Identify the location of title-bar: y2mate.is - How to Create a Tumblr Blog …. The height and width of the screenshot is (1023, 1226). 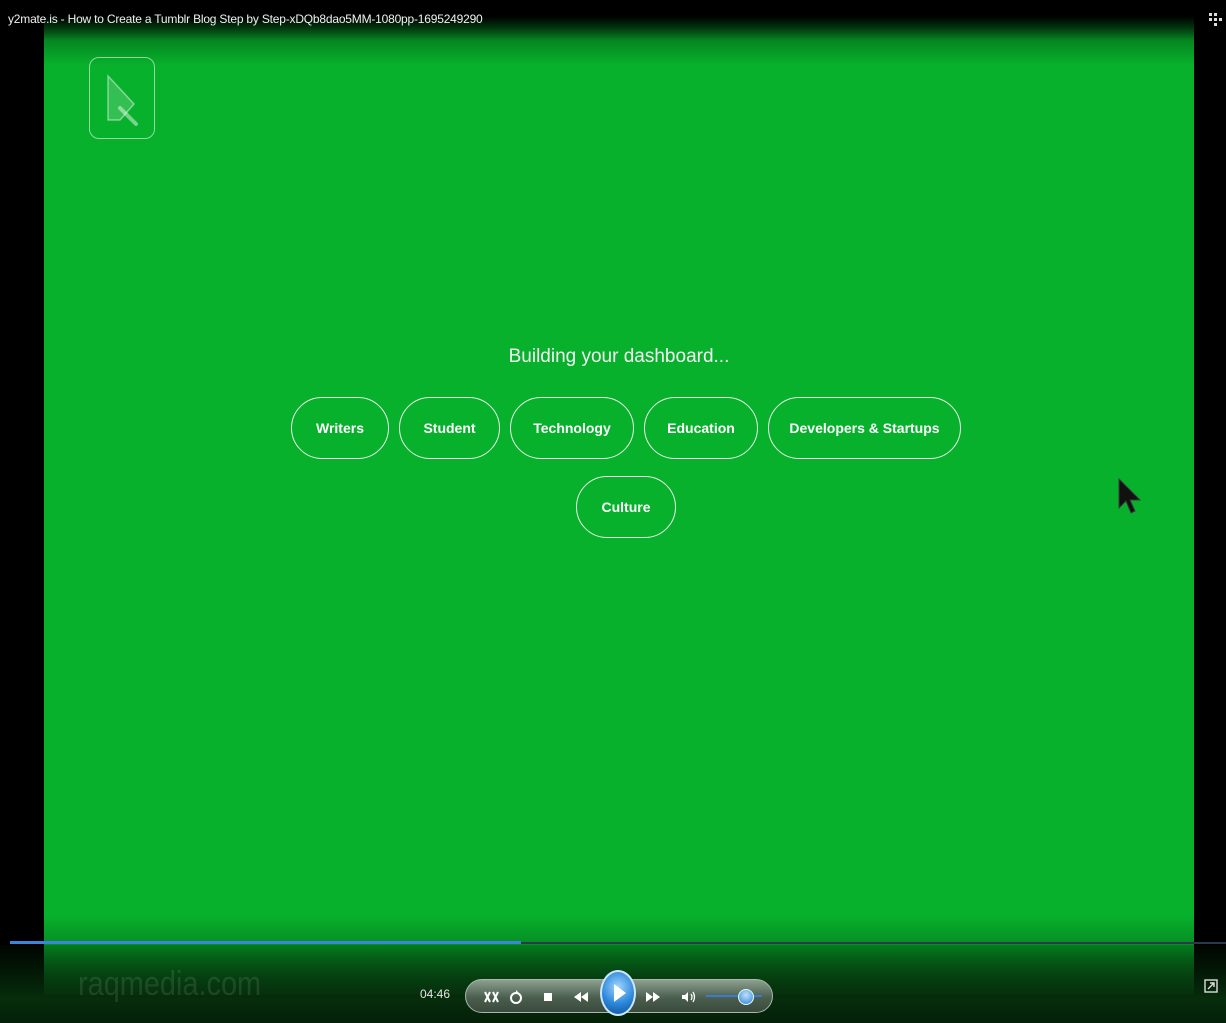
(613, 20).